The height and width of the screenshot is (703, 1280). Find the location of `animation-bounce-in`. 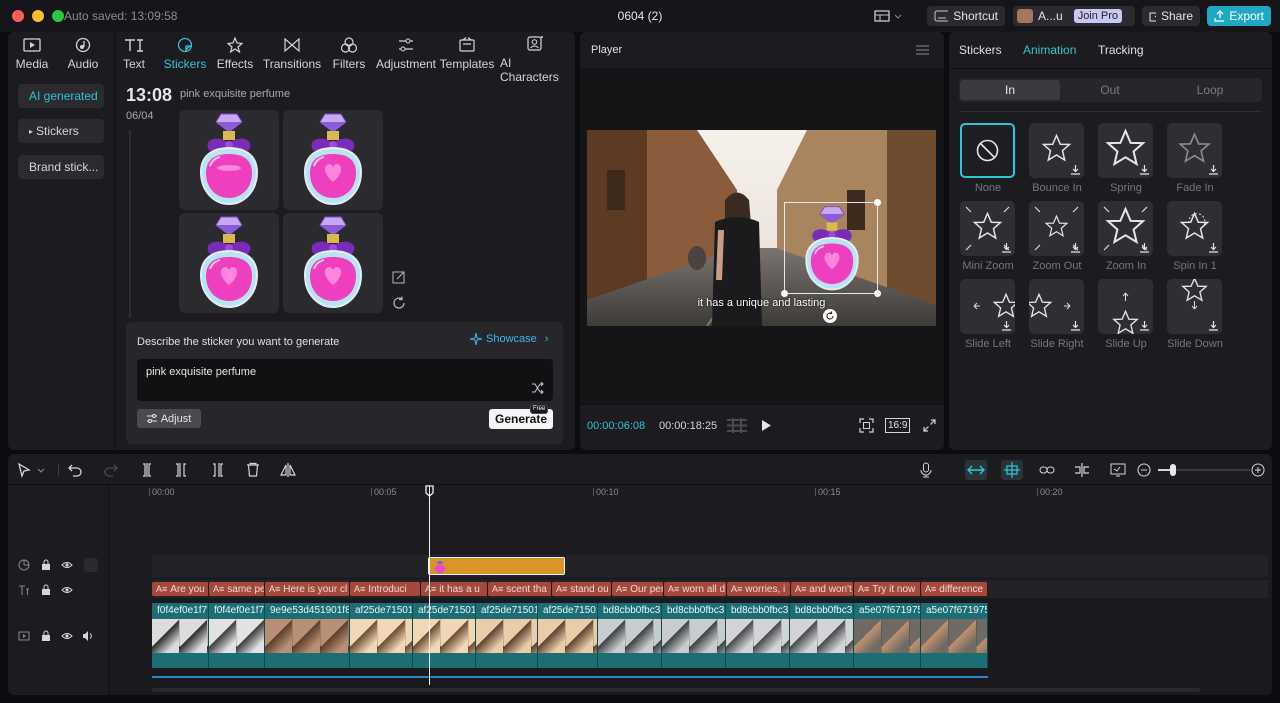

animation-bounce-in is located at coordinates (1056, 150).